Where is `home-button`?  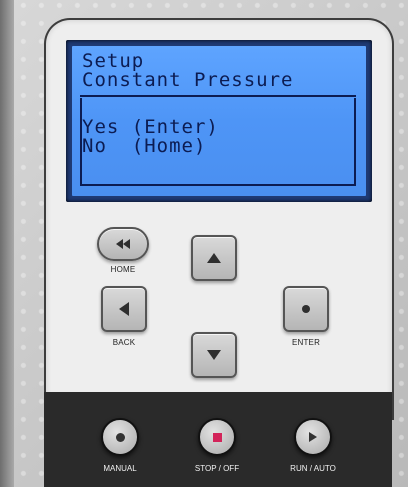
home-button is located at coordinates (123, 244).